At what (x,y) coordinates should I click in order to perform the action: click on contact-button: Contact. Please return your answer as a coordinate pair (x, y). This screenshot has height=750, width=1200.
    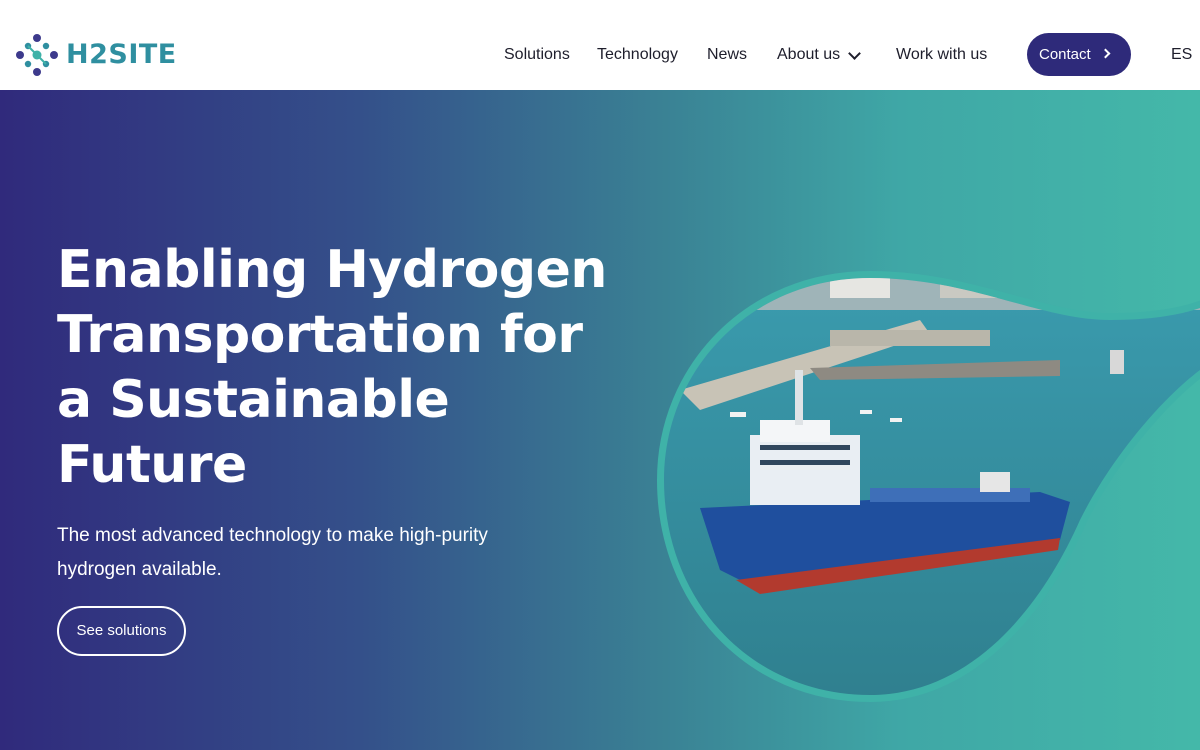
    Looking at the image, I should click on (1079, 54).